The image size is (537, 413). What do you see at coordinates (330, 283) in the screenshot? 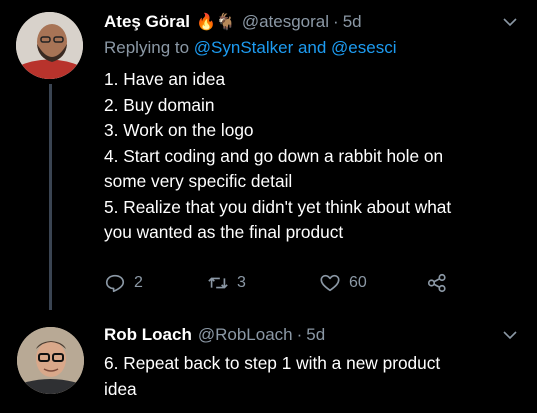
I see `heart-icon` at bounding box center [330, 283].